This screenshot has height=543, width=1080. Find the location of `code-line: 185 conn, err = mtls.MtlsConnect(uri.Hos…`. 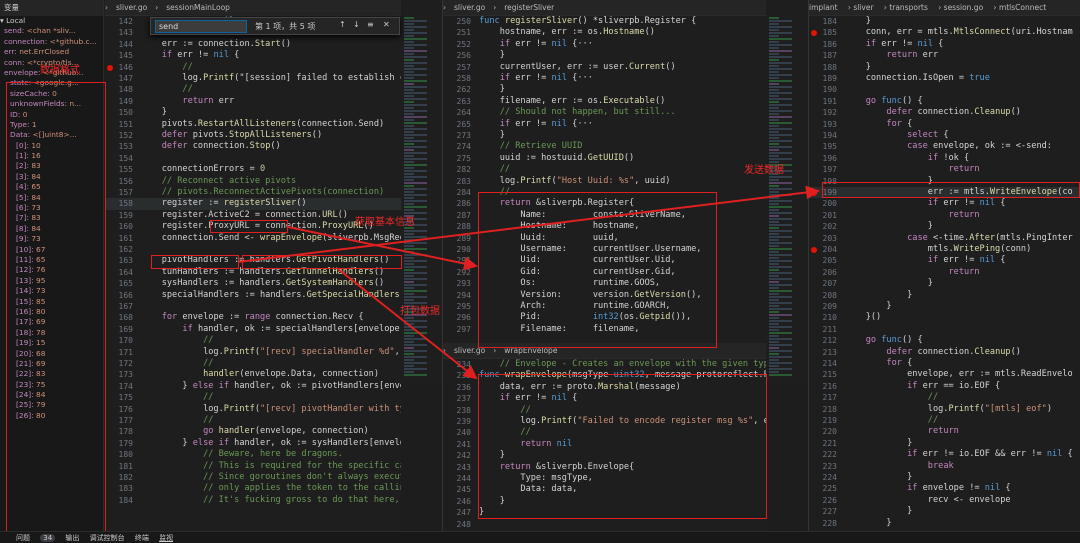

code-line: 185 conn, err = mtls.MtlsConnect(uri.Hos… is located at coordinates (944, 32).